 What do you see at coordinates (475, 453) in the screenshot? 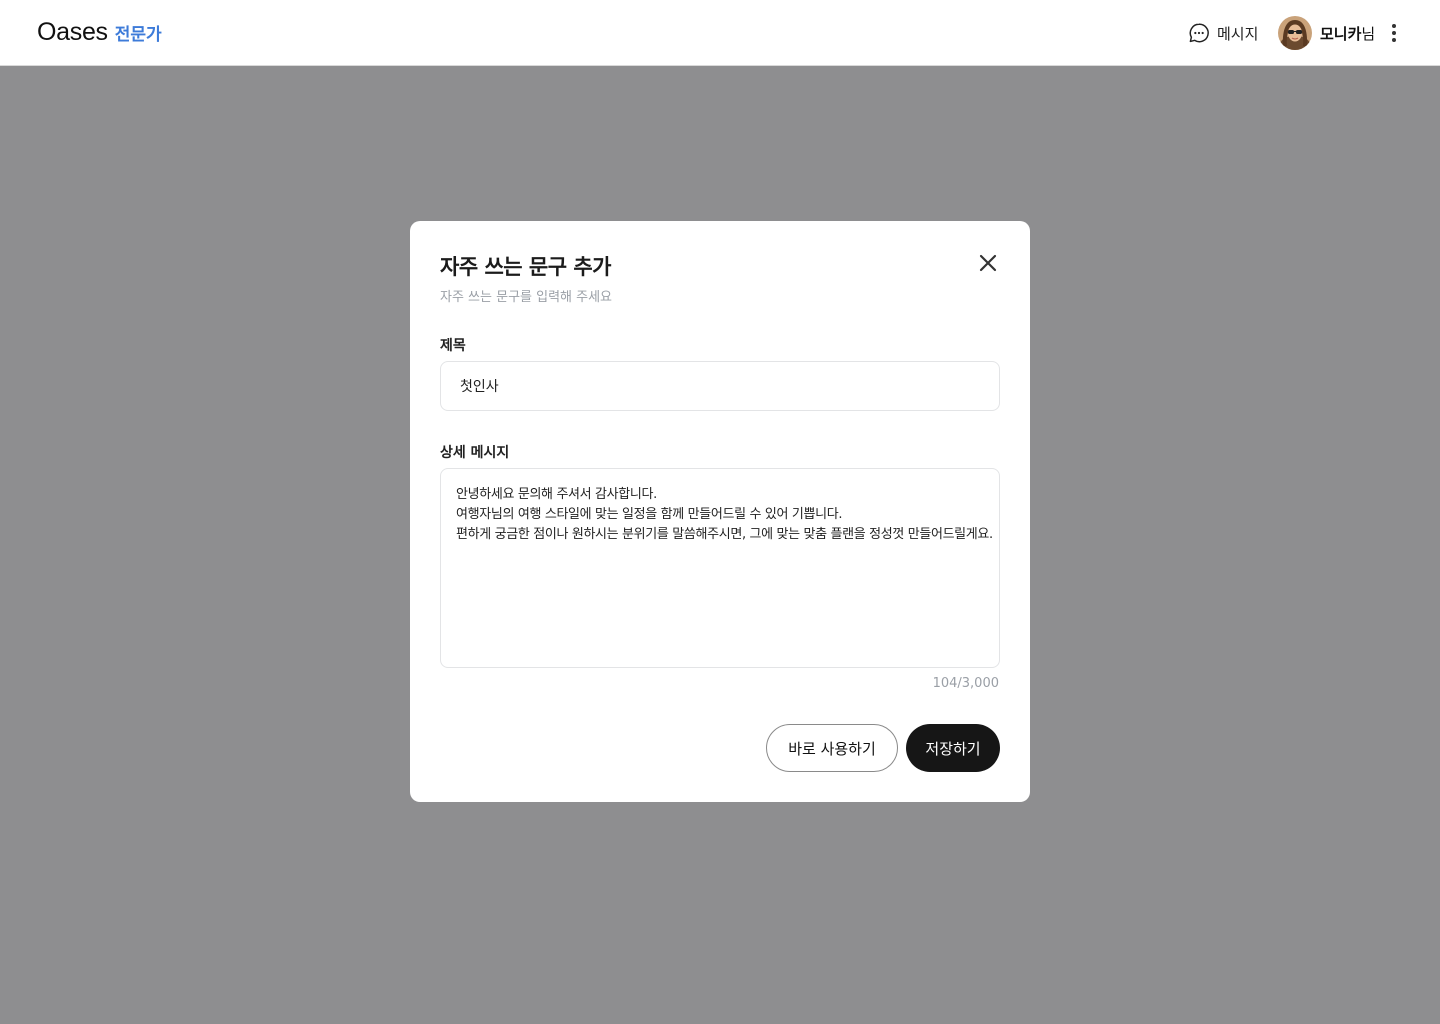
I see `detail-field-label: 상세 메시지` at bounding box center [475, 453].